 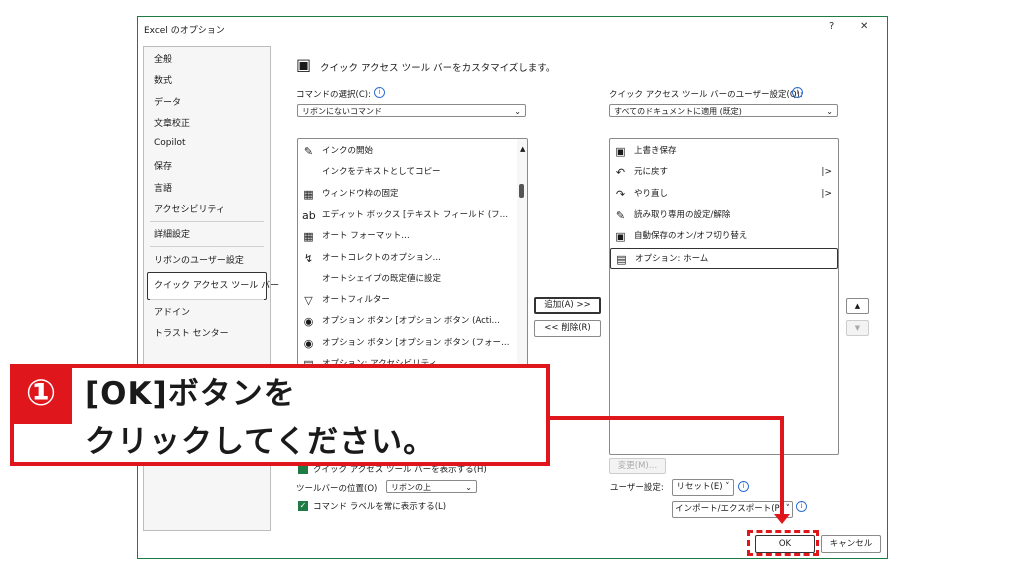 I want to click on list-item-label: オプション: ホーム, so click(x=672, y=258).